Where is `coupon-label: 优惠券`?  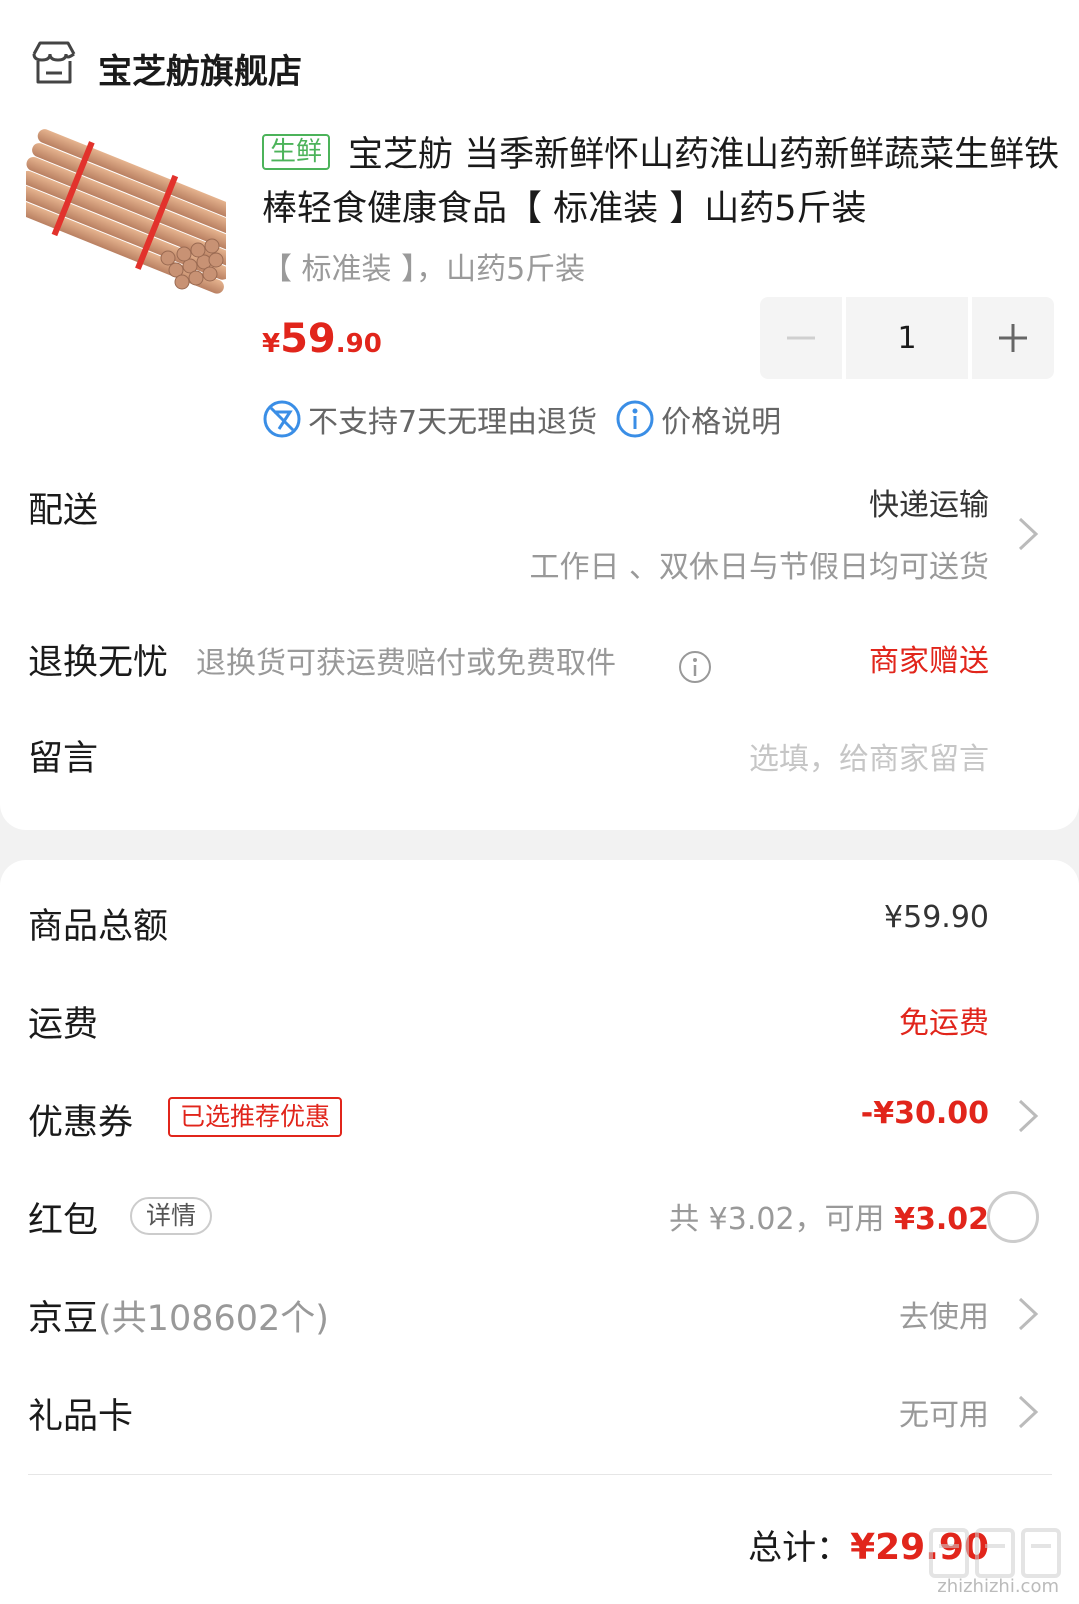 coupon-label: 优惠券 is located at coordinates (81, 1123).